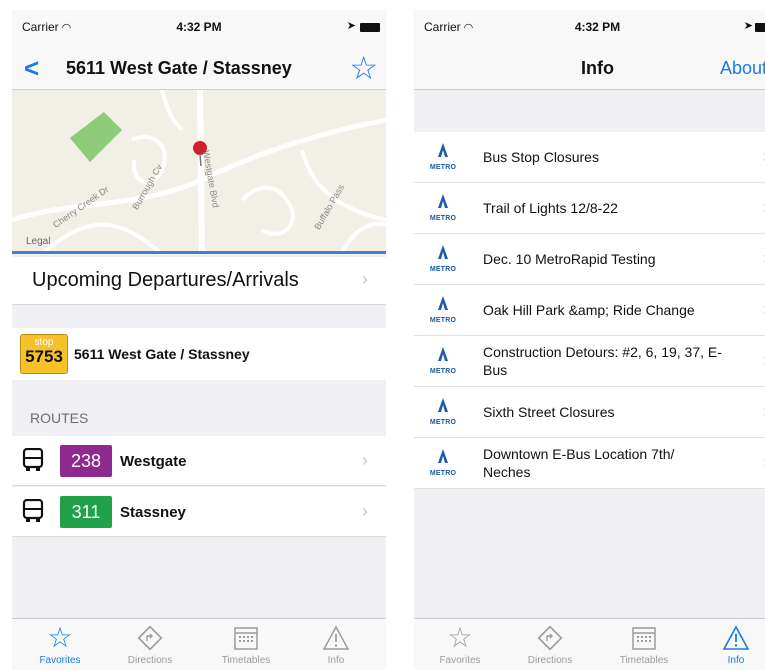 Image resolution: width=765 pixels, height=670 pixels. I want to click on route-name: Stassney, so click(153, 512).